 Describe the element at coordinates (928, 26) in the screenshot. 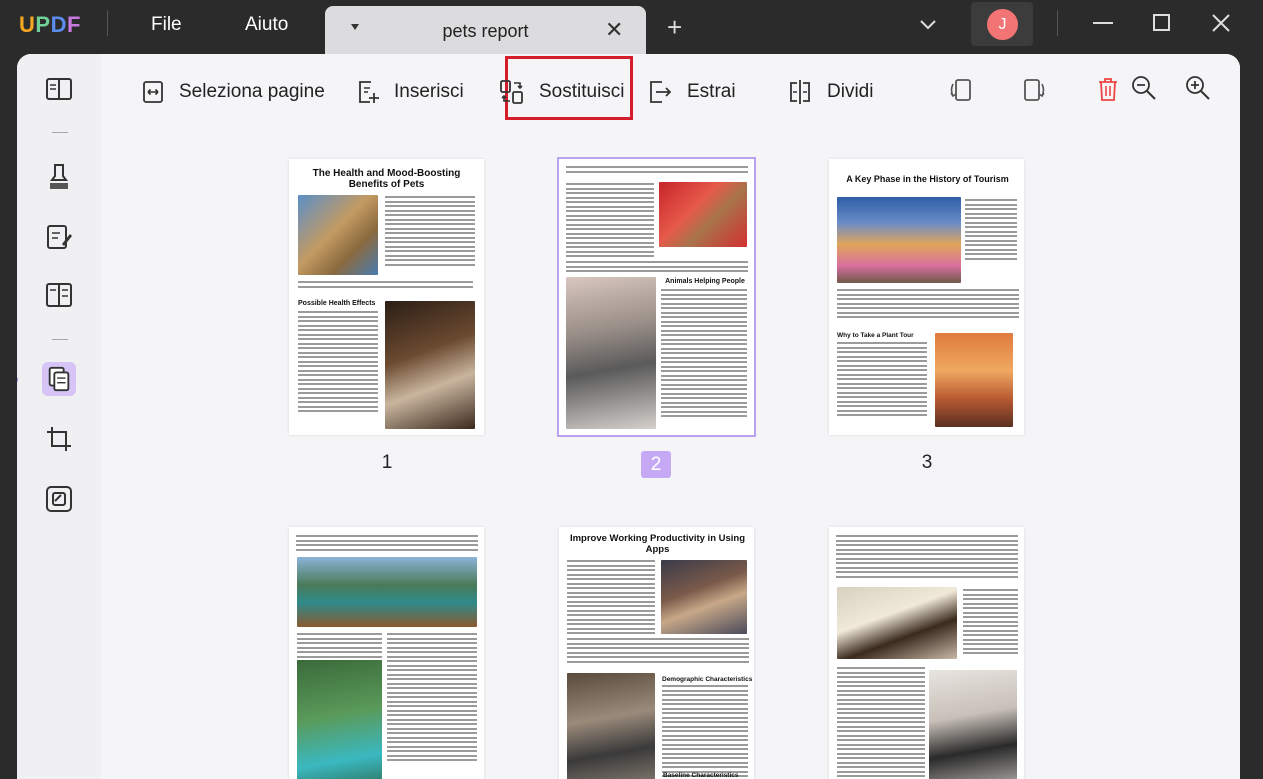

I see `chevron-down-icon` at that location.